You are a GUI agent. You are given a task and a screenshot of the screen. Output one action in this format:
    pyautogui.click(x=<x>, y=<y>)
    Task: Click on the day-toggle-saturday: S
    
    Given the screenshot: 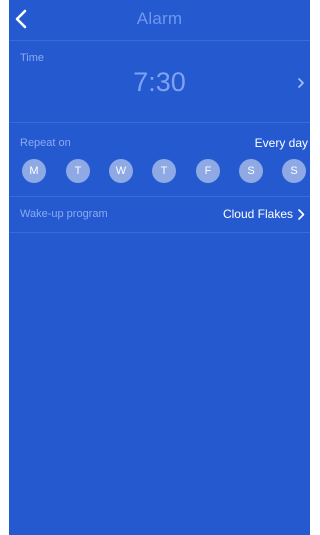 What is the action you would take?
    pyautogui.click(x=251, y=171)
    